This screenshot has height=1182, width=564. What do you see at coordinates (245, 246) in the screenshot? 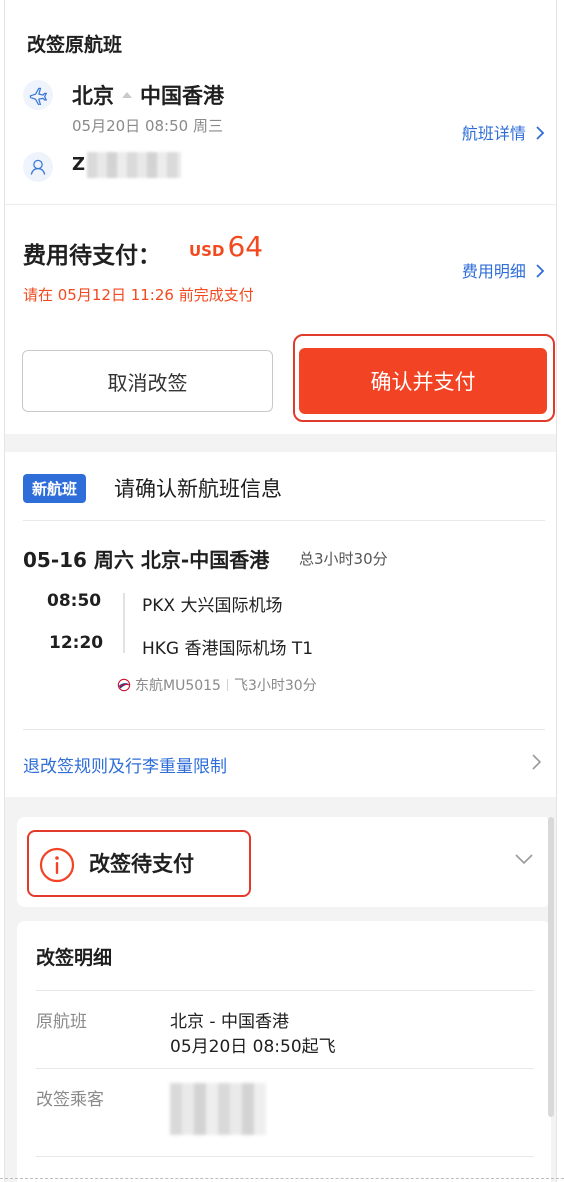
I see `amount: 64` at bounding box center [245, 246].